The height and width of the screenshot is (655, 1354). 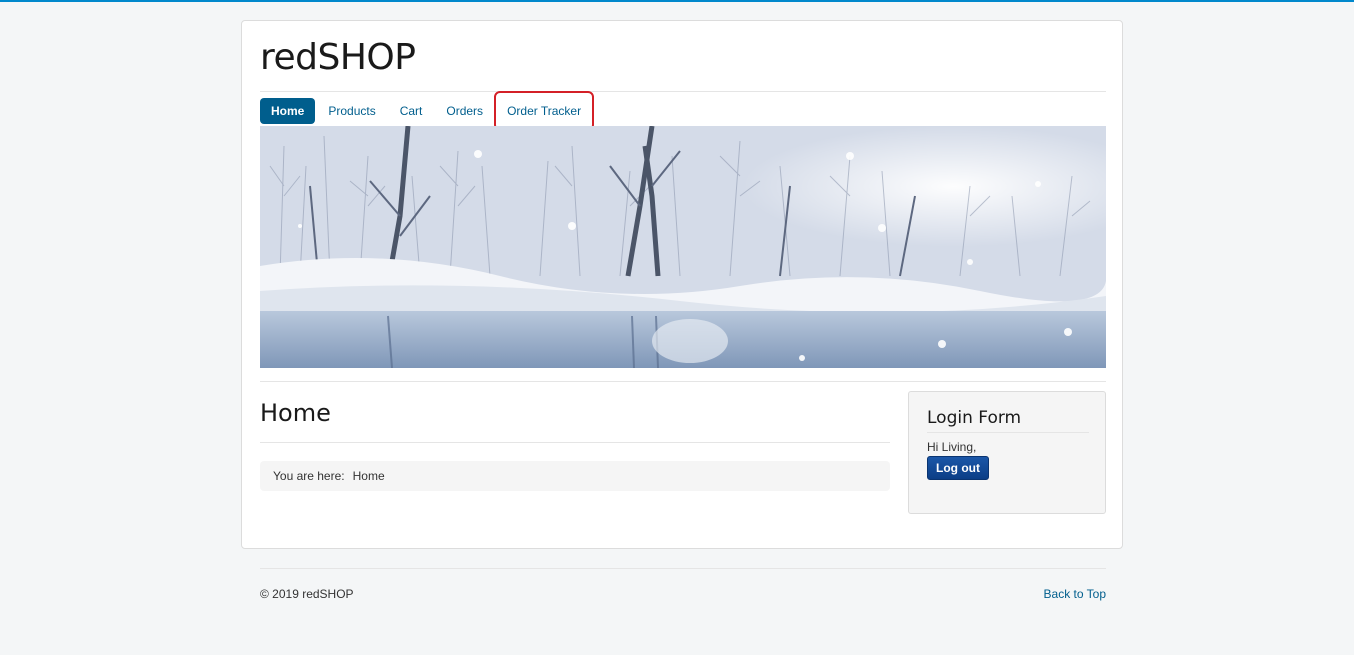 What do you see at coordinates (958, 468) in the screenshot?
I see `logout-button: Log out` at bounding box center [958, 468].